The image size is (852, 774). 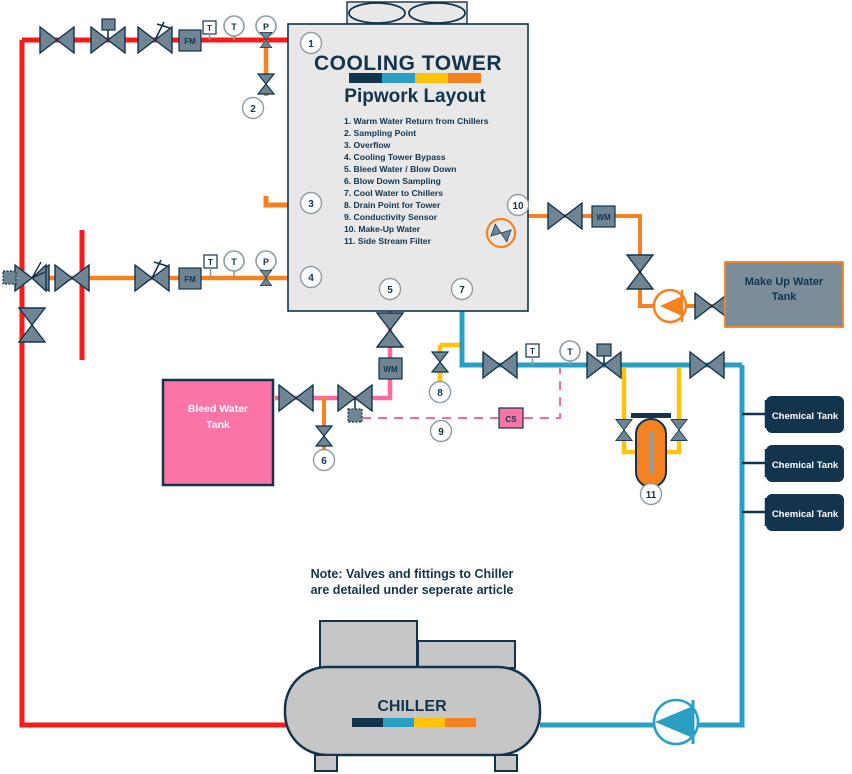 I want to click on legend-item: 1. Warm Water Return from Chillers, so click(x=416, y=121).